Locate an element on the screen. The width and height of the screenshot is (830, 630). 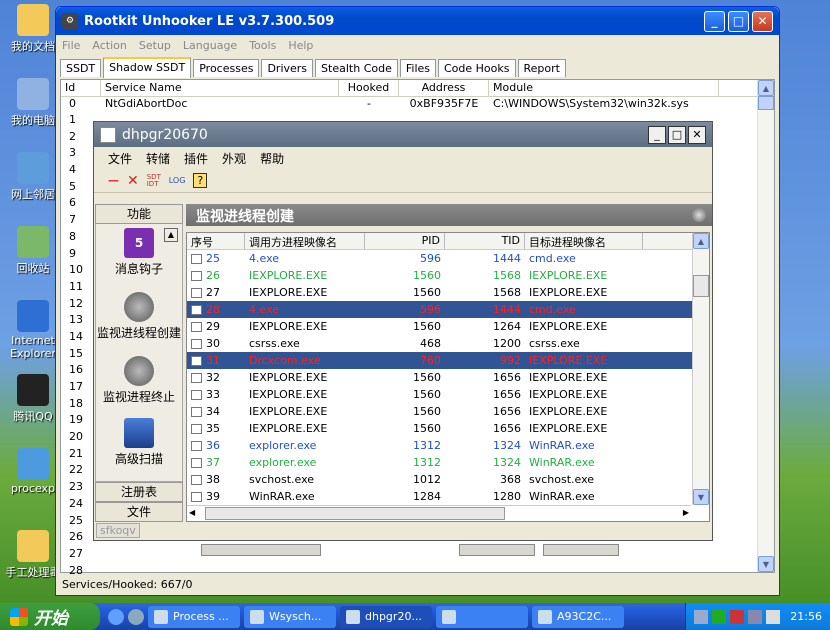
tab: SSDT is located at coordinates (81, 68).